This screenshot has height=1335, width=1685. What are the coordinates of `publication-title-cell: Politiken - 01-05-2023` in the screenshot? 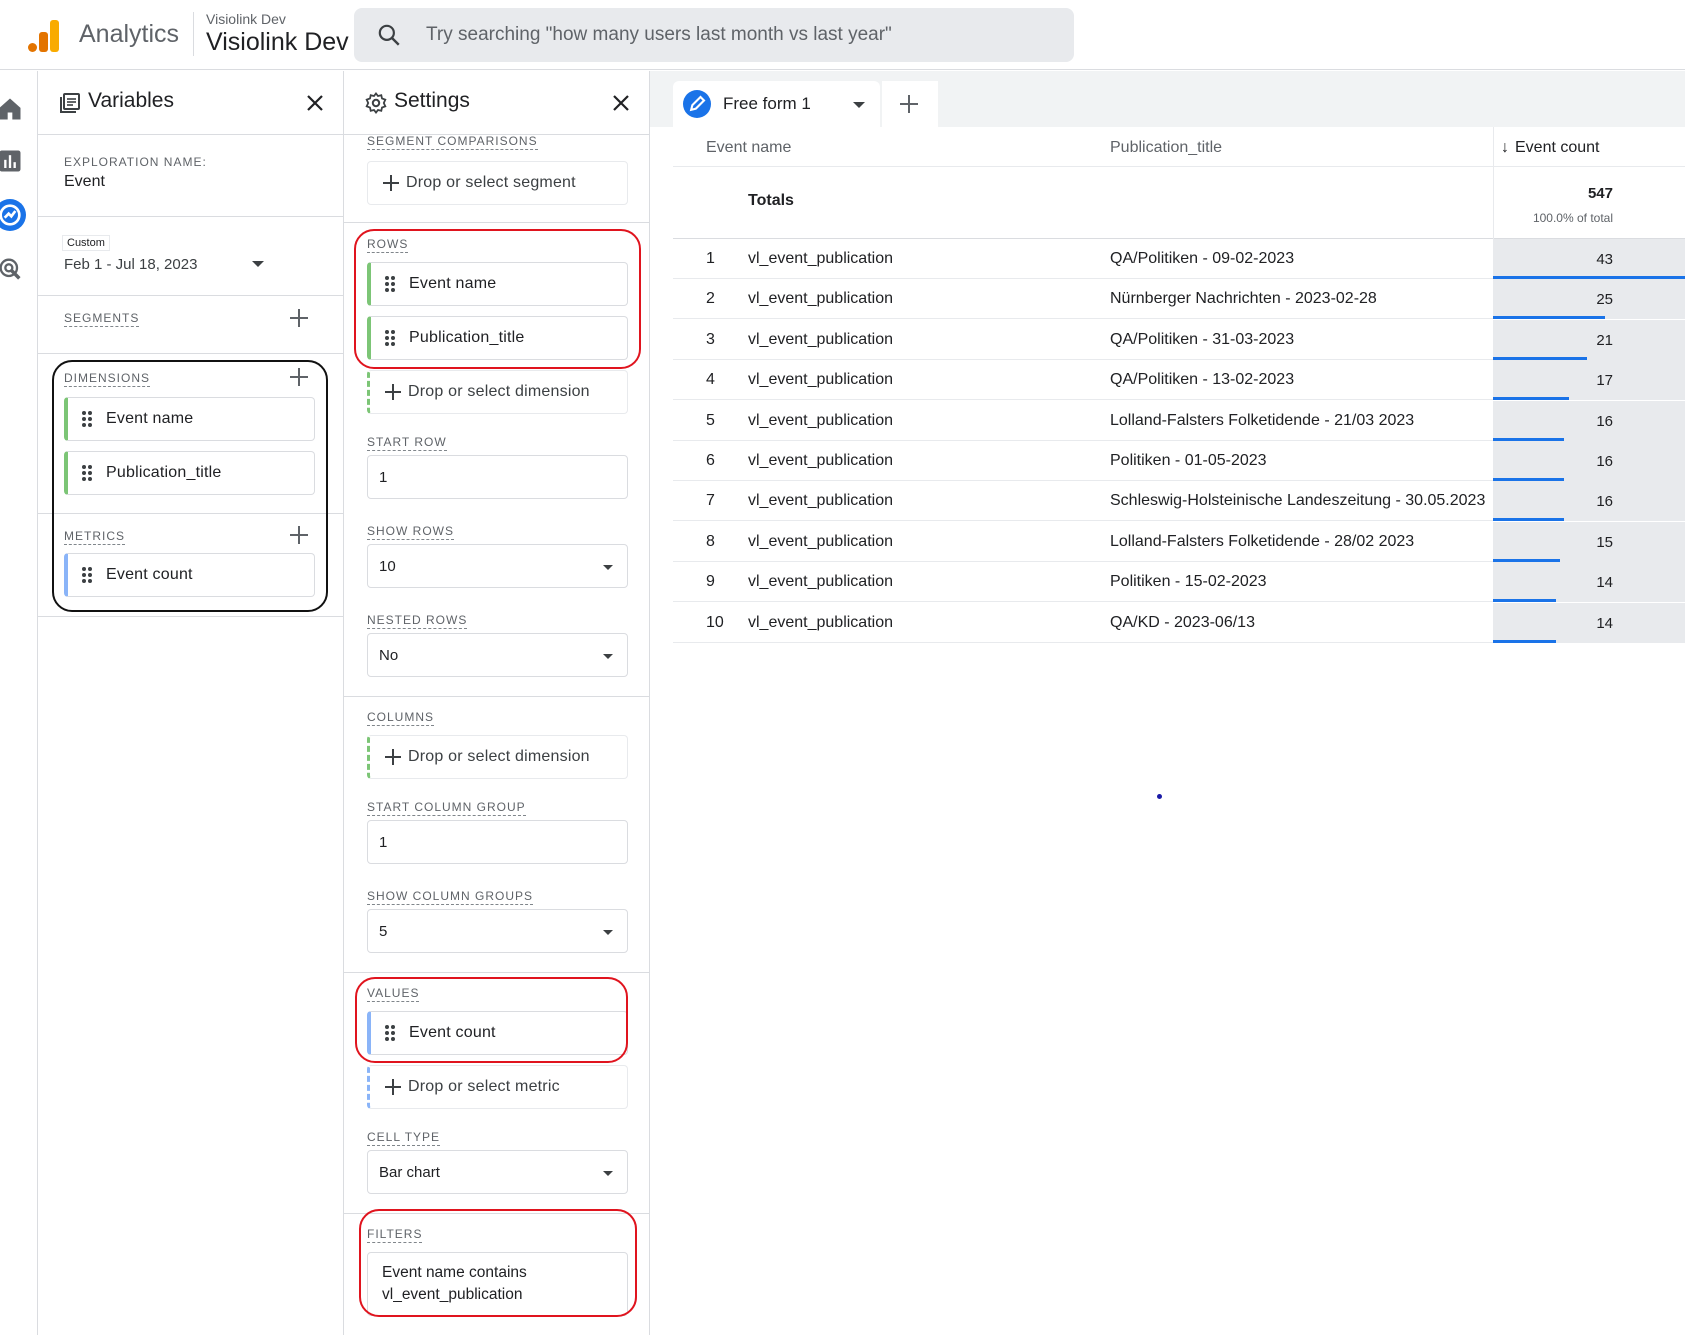 It's located at (1188, 461).